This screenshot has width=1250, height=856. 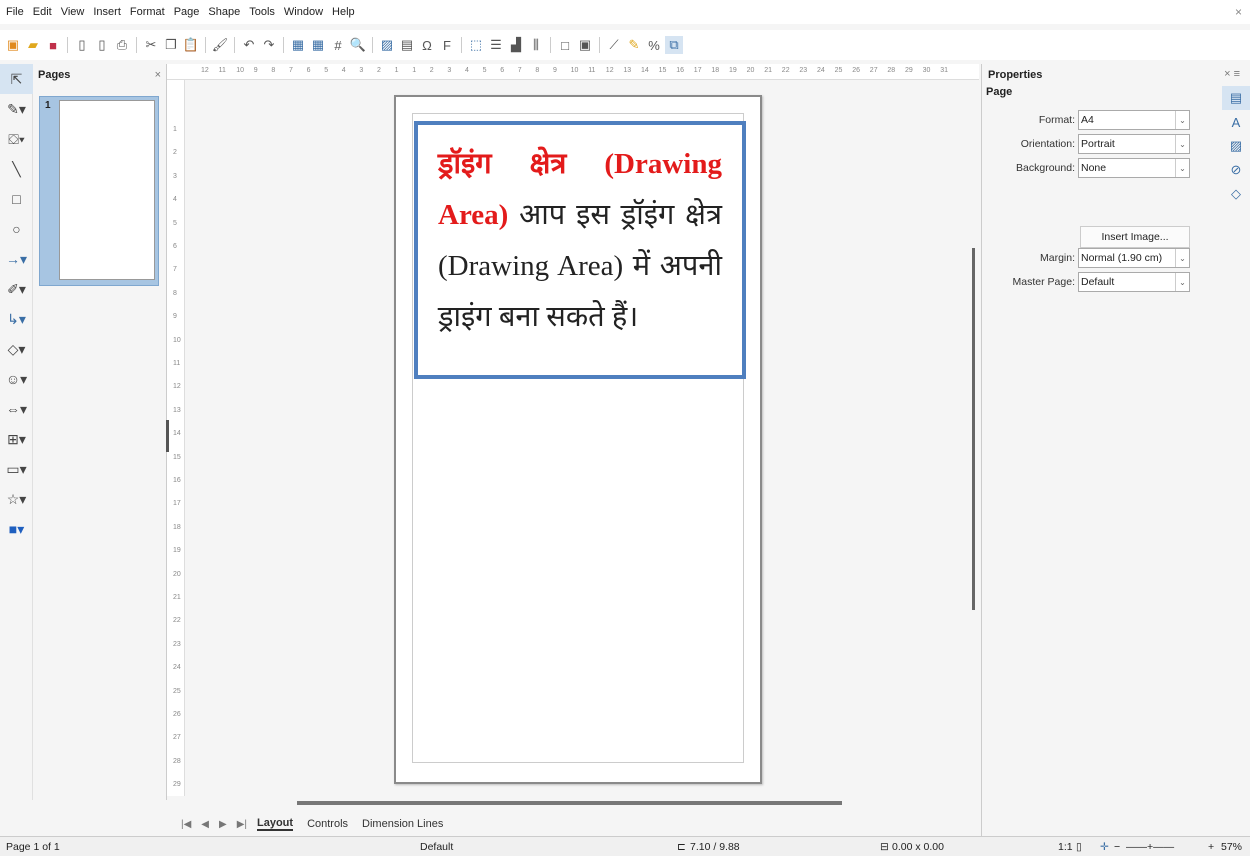 What do you see at coordinates (402, 824) in the screenshot?
I see `tab-dimension-lines: Dimension Lines` at bounding box center [402, 824].